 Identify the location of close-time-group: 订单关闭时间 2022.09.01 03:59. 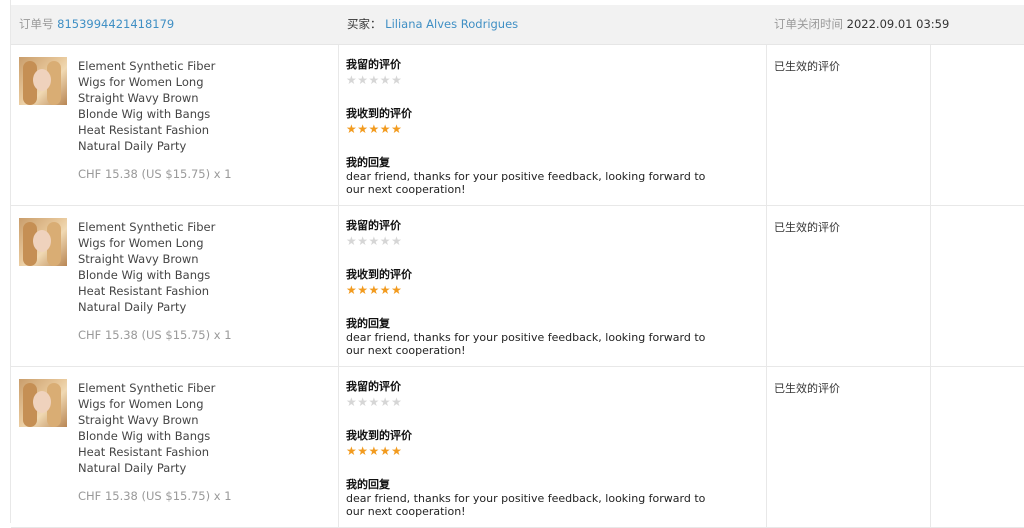
(861, 24).